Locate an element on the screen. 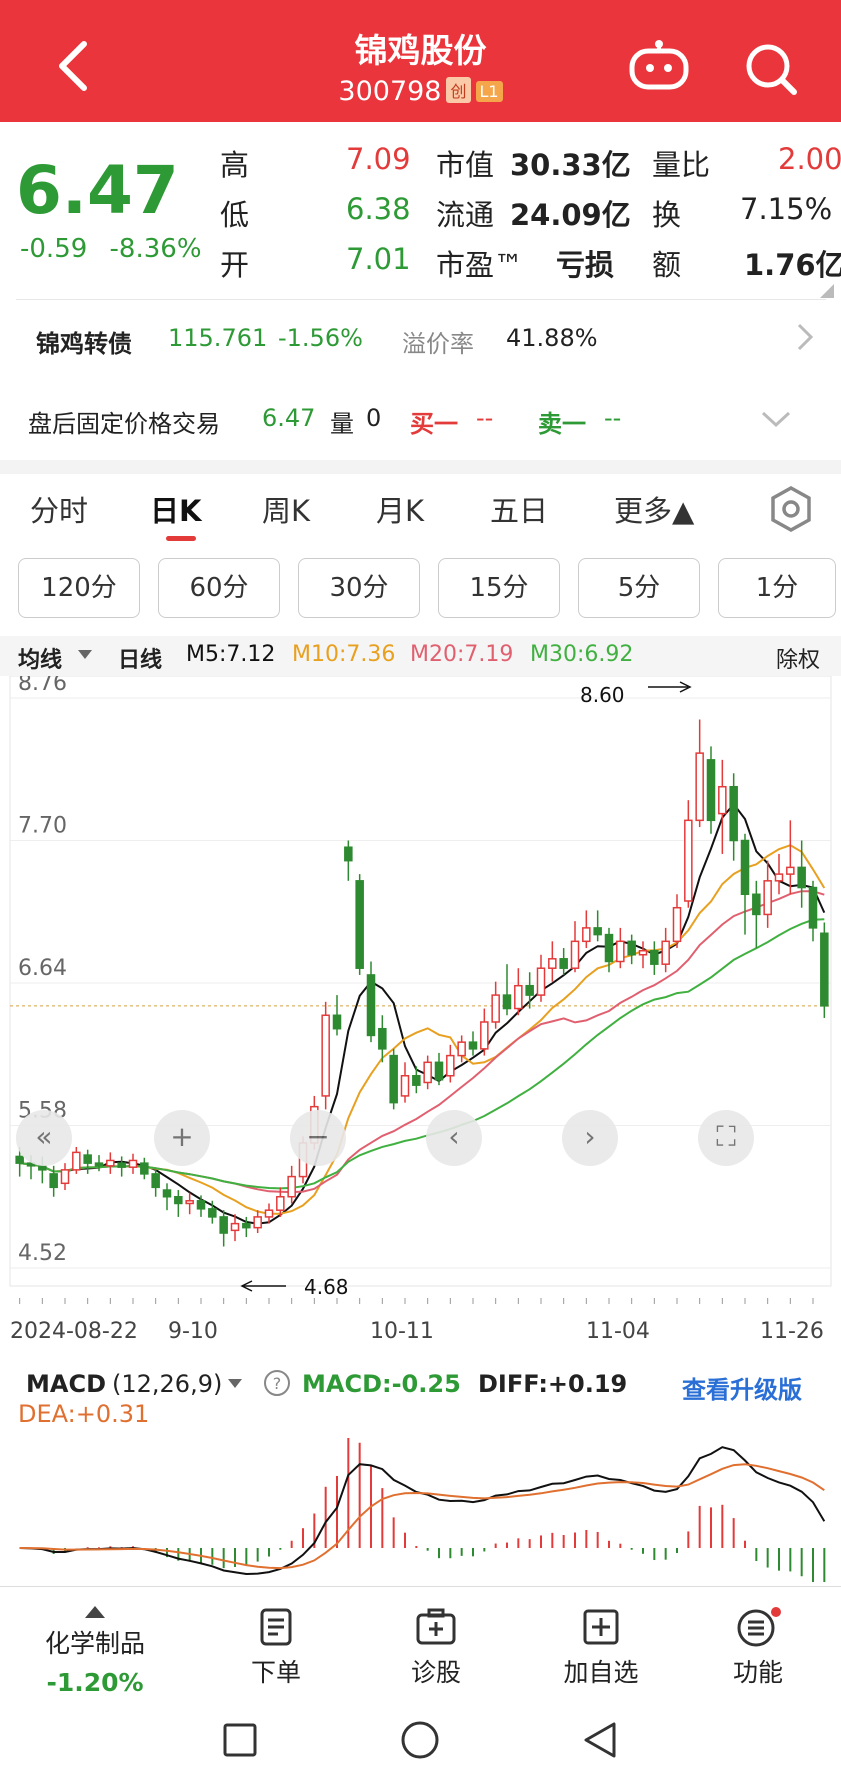  diagnose-button: 诊股 is located at coordinates (436, 1648).